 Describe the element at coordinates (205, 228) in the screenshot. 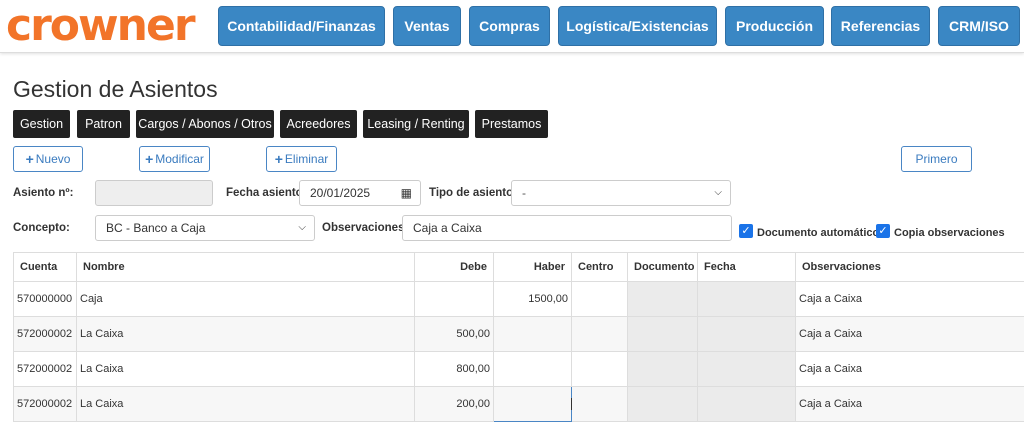

I see `concepto-select: BC - Banco a Caja ⌵` at that location.